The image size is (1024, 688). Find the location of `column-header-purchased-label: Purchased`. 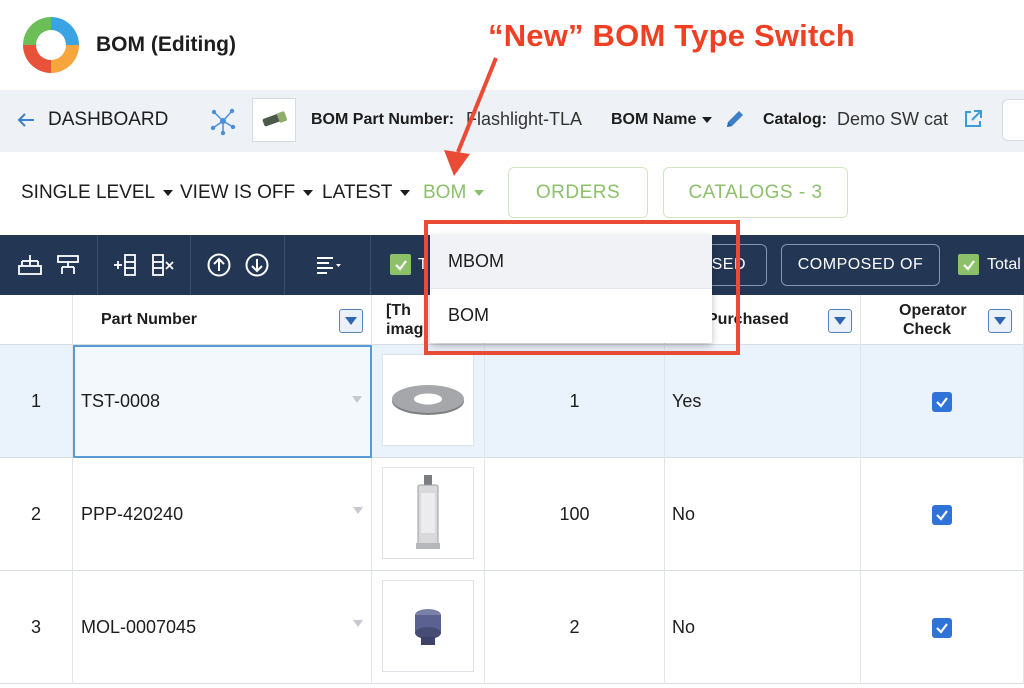

column-header-purchased-label: Purchased is located at coordinates (748, 319).